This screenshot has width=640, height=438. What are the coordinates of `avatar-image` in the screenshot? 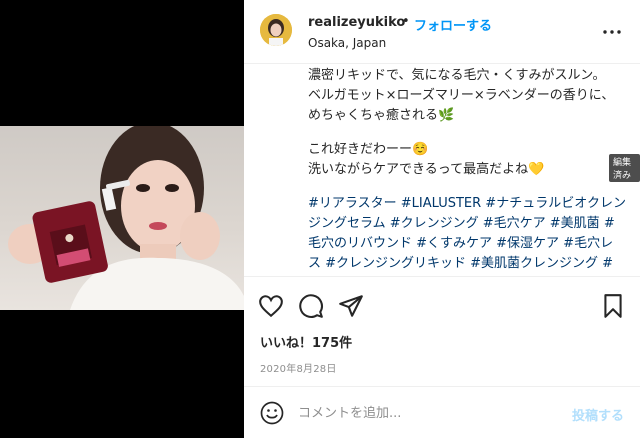 It's located at (276, 30).